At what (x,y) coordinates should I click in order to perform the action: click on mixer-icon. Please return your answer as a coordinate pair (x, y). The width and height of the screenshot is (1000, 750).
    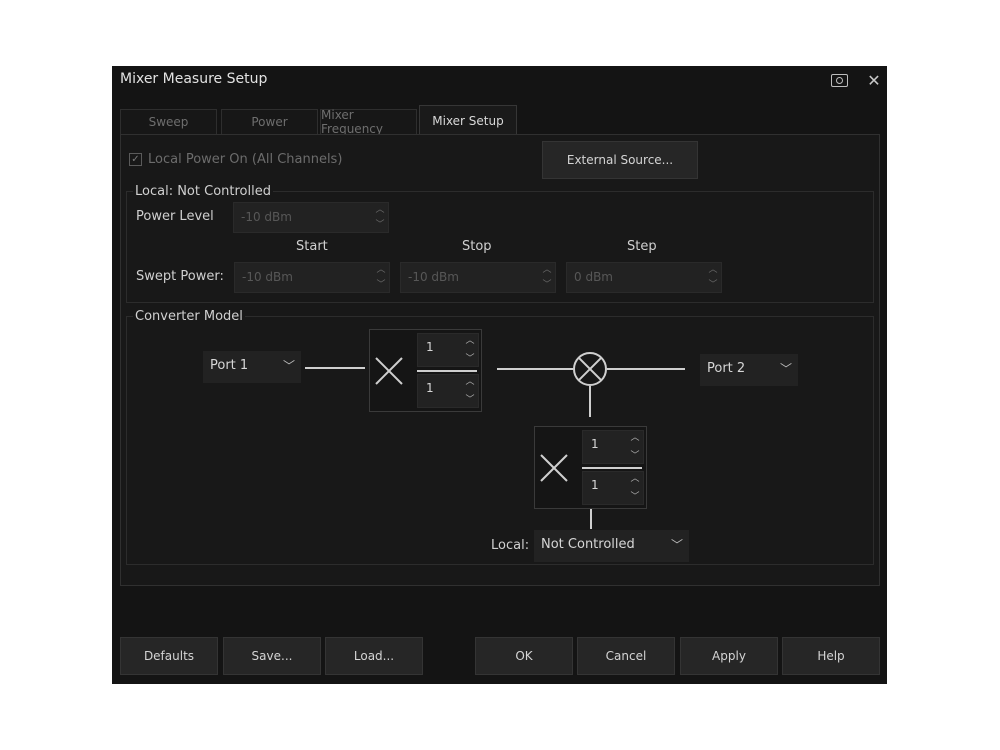
    Looking at the image, I should click on (590, 369).